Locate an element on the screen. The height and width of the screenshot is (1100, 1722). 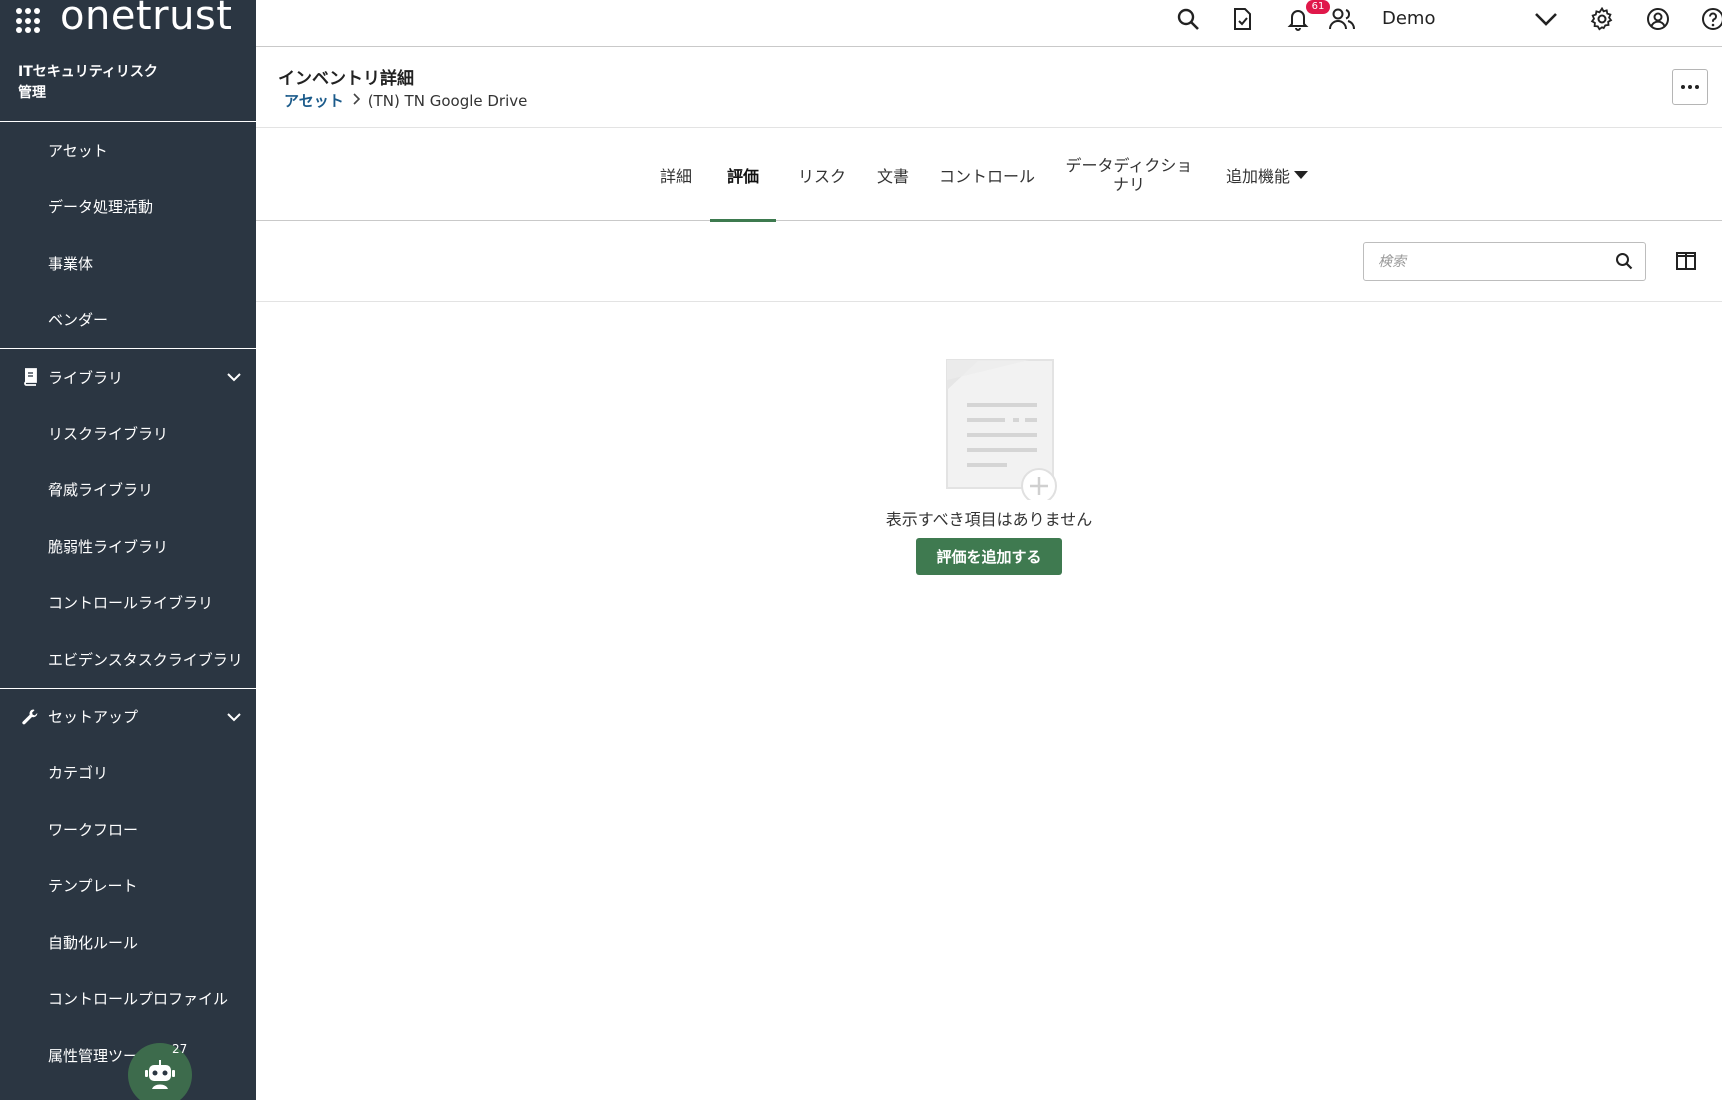
sidebar-item-automation-rules: 自動化ルール is located at coordinates (128, 942).